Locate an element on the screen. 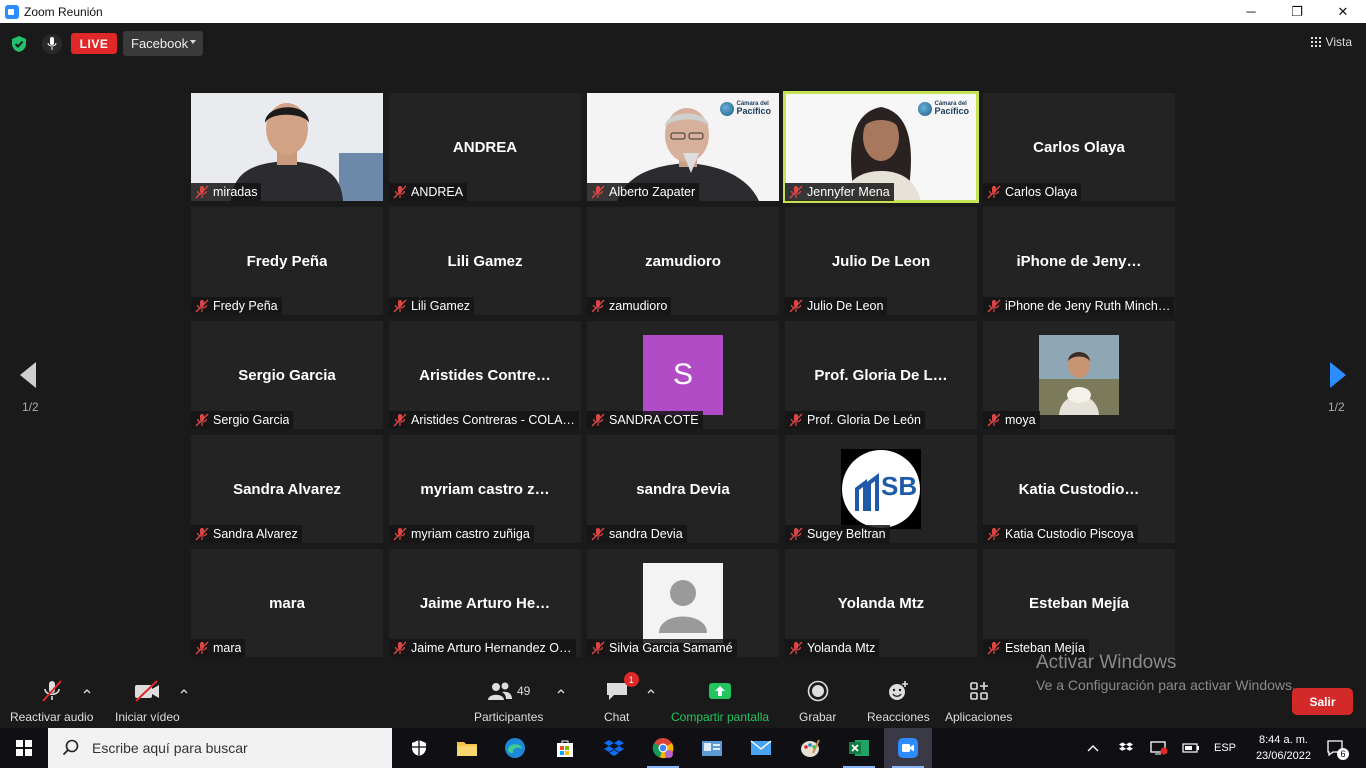 The width and height of the screenshot is (1366, 768). view-button: Vista is located at coordinates (1331, 42).